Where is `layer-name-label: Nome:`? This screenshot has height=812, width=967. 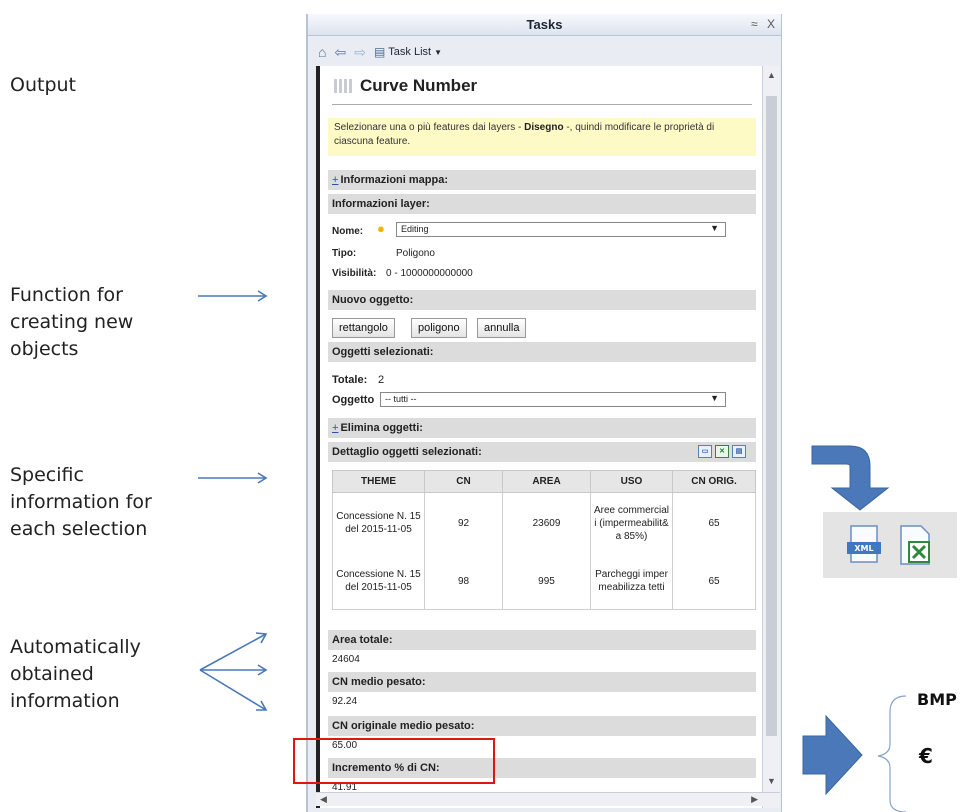 layer-name-label: Nome: is located at coordinates (348, 231).